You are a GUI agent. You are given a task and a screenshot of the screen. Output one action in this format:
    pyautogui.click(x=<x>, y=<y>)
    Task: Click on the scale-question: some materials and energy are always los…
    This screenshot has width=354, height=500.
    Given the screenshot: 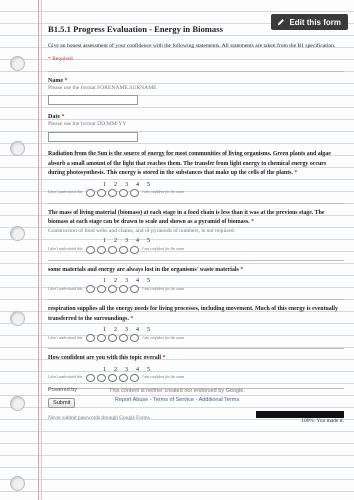 What is the action you would take?
    pyautogui.click(x=196, y=283)
    